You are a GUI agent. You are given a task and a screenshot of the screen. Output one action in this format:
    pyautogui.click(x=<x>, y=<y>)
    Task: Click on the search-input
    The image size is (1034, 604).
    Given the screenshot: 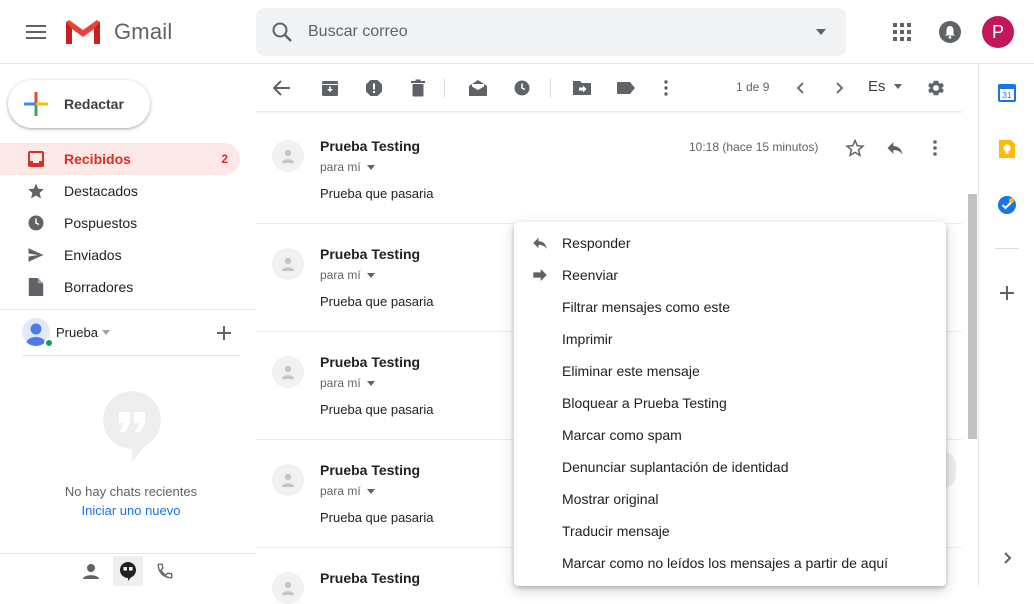 What is the action you would take?
    pyautogui.click(x=548, y=32)
    